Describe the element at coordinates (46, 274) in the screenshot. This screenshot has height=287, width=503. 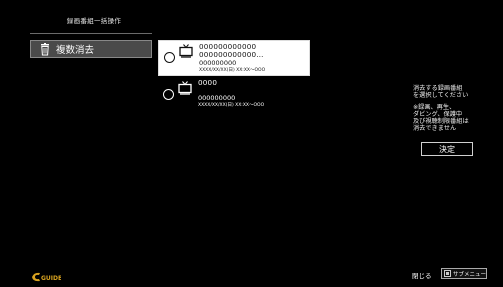
I see `gguide-logo: GUIDE` at that location.